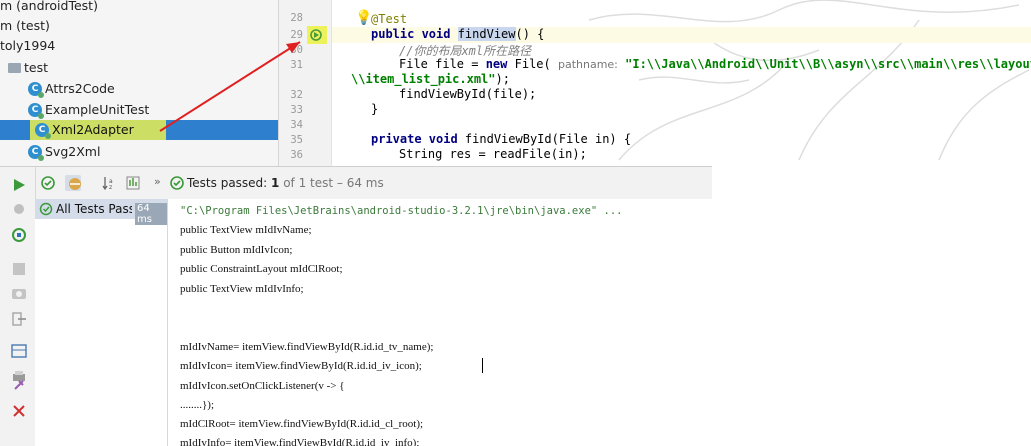 The image size is (1031, 446). I want to click on lightbulb-icon: 💡, so click(363, 18).